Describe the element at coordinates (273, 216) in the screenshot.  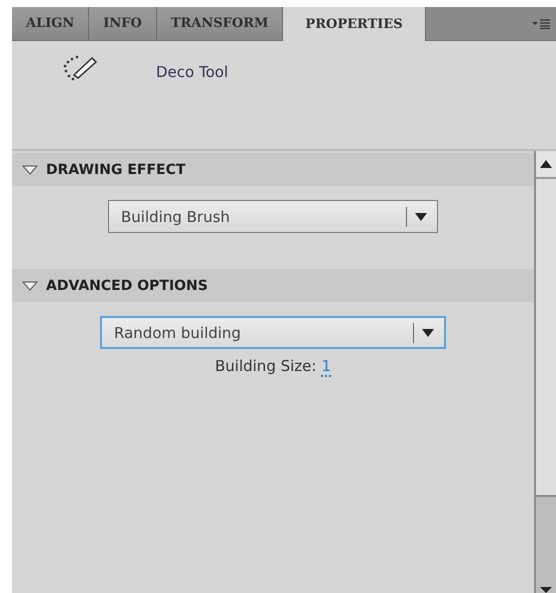
I see `dropdown: Building Brush` at that location.